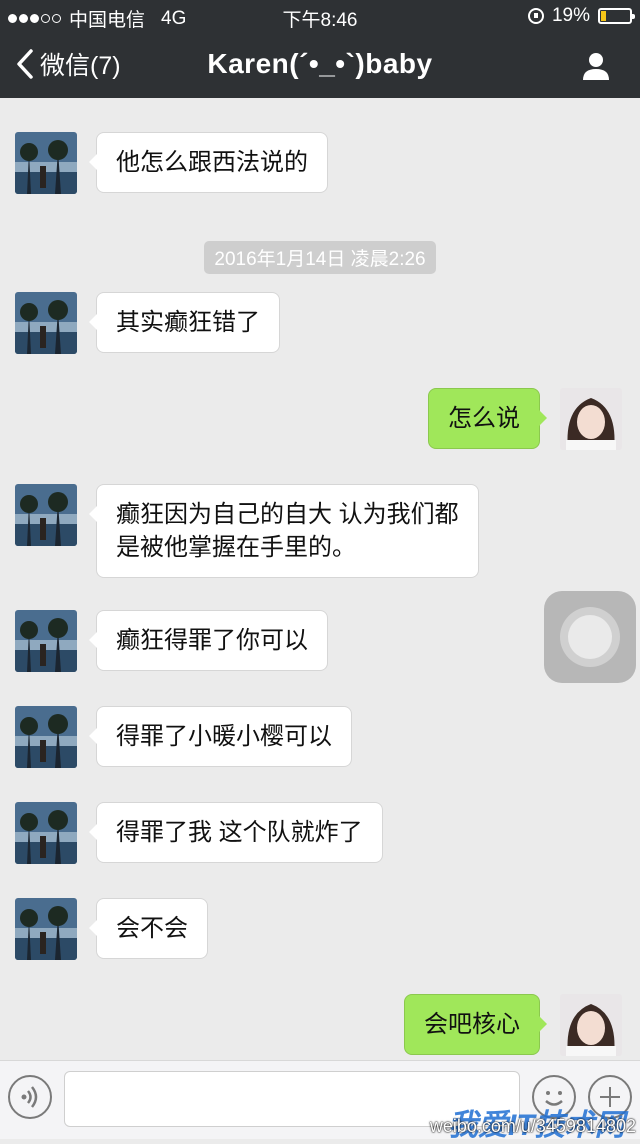 The image size is (640, 1144). I want to click on message-timestamp: 2016年1月14日 凌晨2:26, so click(320, 257).